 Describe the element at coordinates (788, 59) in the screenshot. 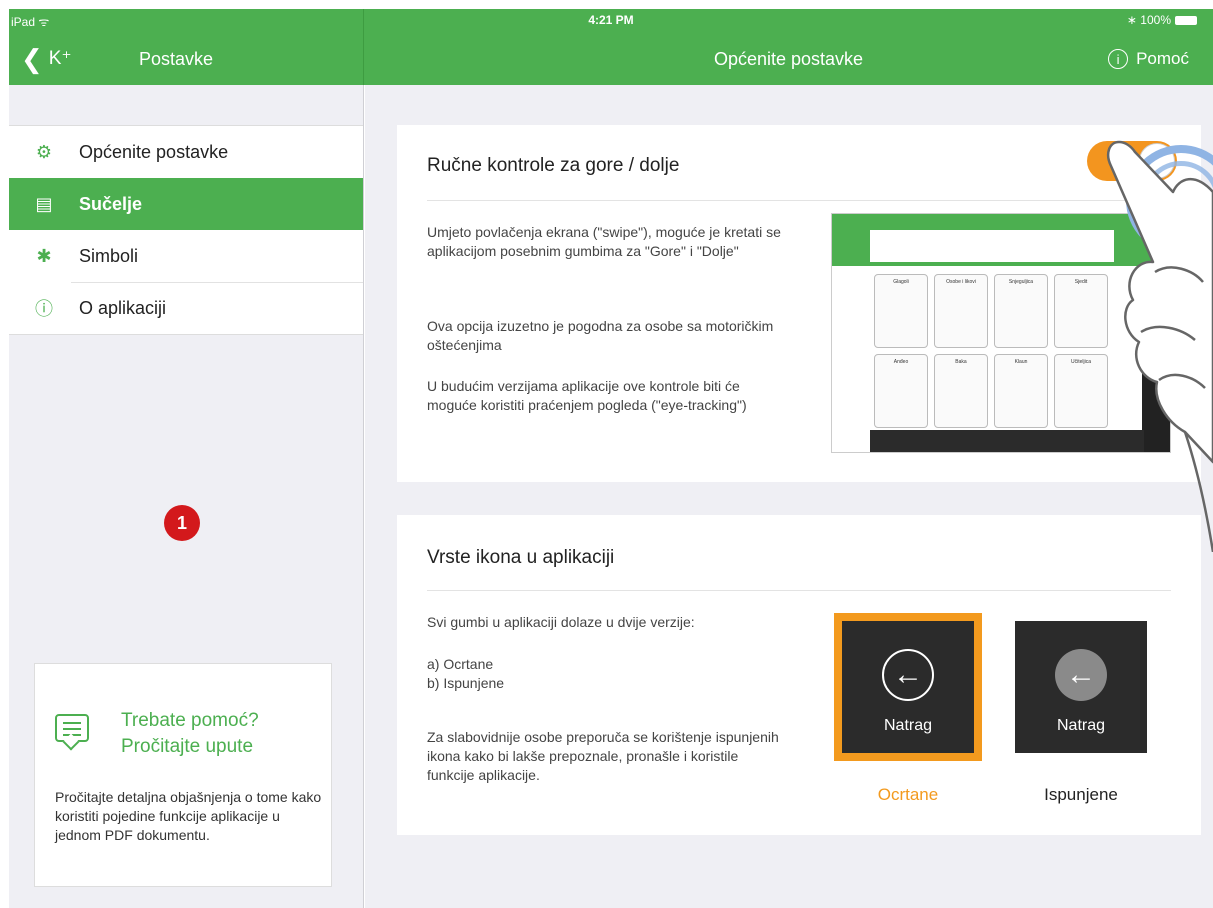

I see `page-title: Općenite postavke` at that location.